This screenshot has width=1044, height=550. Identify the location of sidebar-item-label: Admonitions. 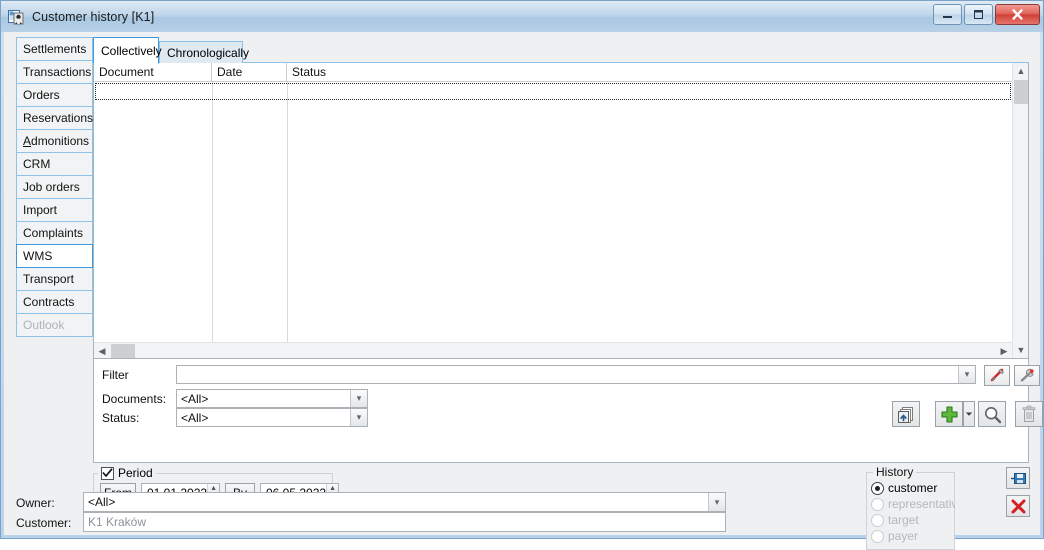
(56, 141).